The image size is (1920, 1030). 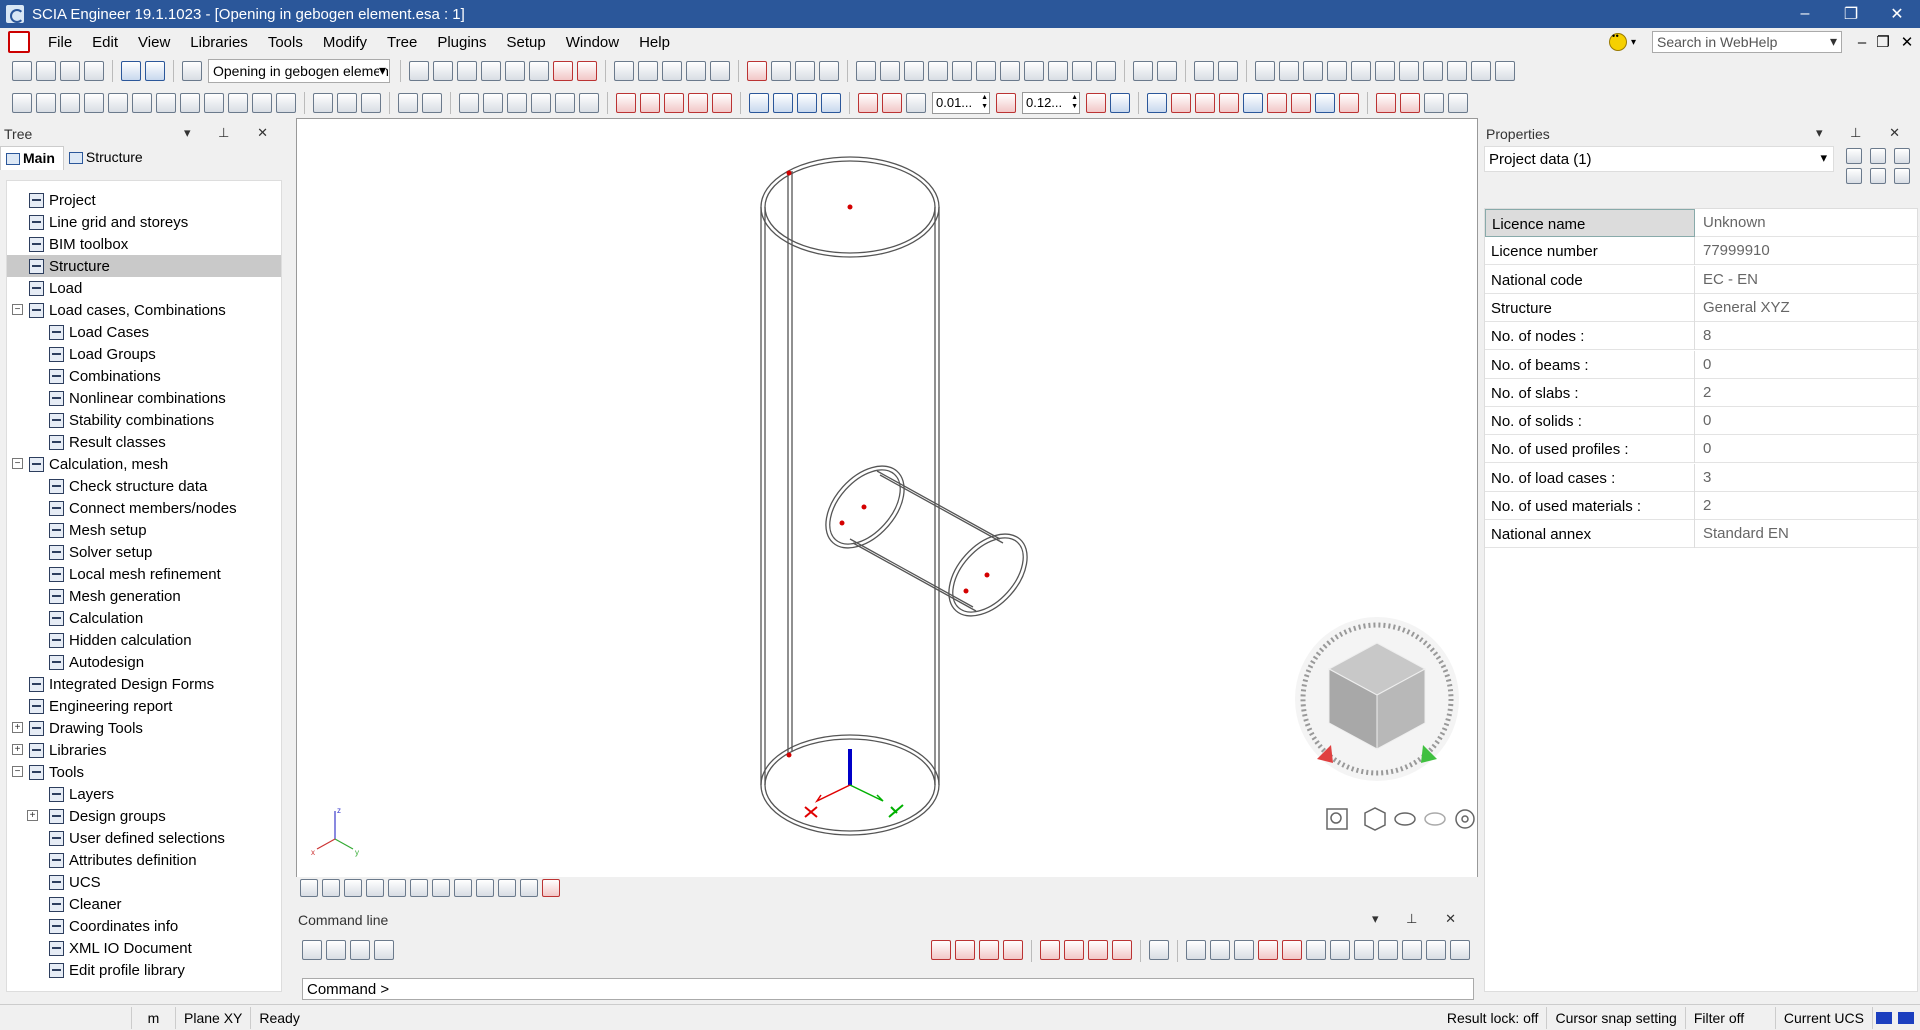 I want to click on property-value: Standard EN, so click(x=1808, y=534).